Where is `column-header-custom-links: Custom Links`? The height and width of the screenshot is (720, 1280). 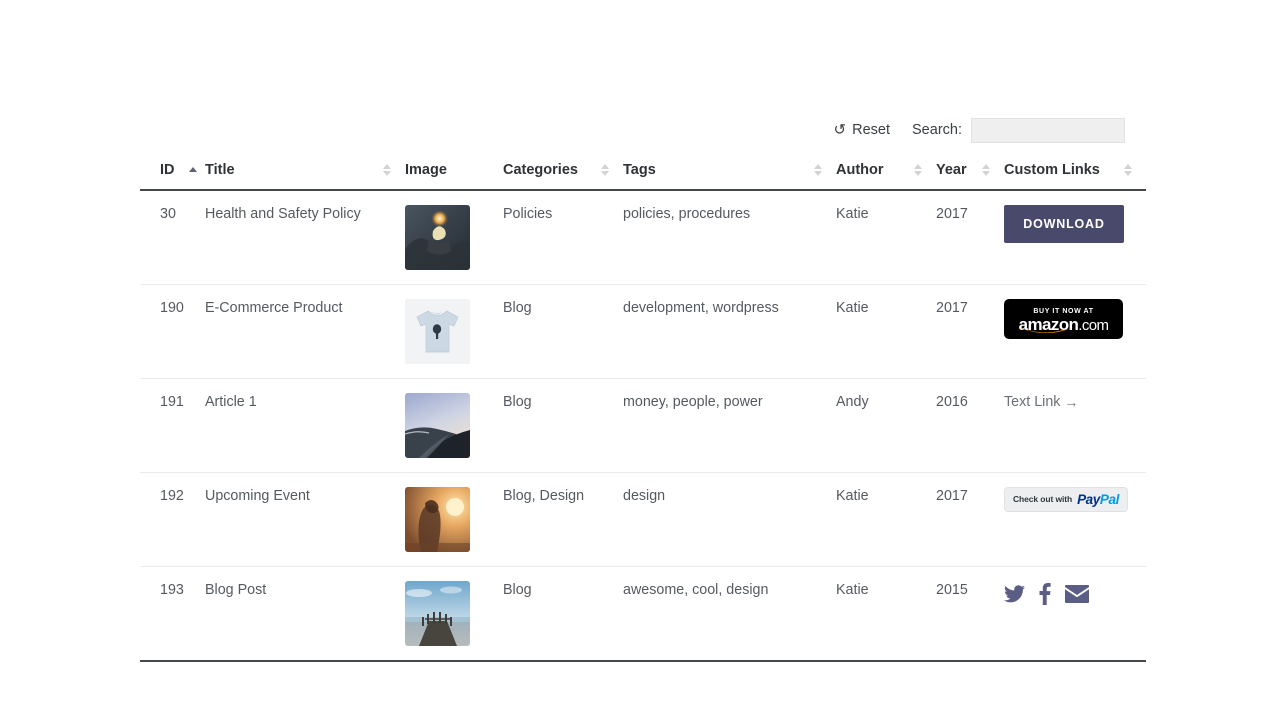 column-header-custom-links: Custom Links is located at coordinates (1075, 171).